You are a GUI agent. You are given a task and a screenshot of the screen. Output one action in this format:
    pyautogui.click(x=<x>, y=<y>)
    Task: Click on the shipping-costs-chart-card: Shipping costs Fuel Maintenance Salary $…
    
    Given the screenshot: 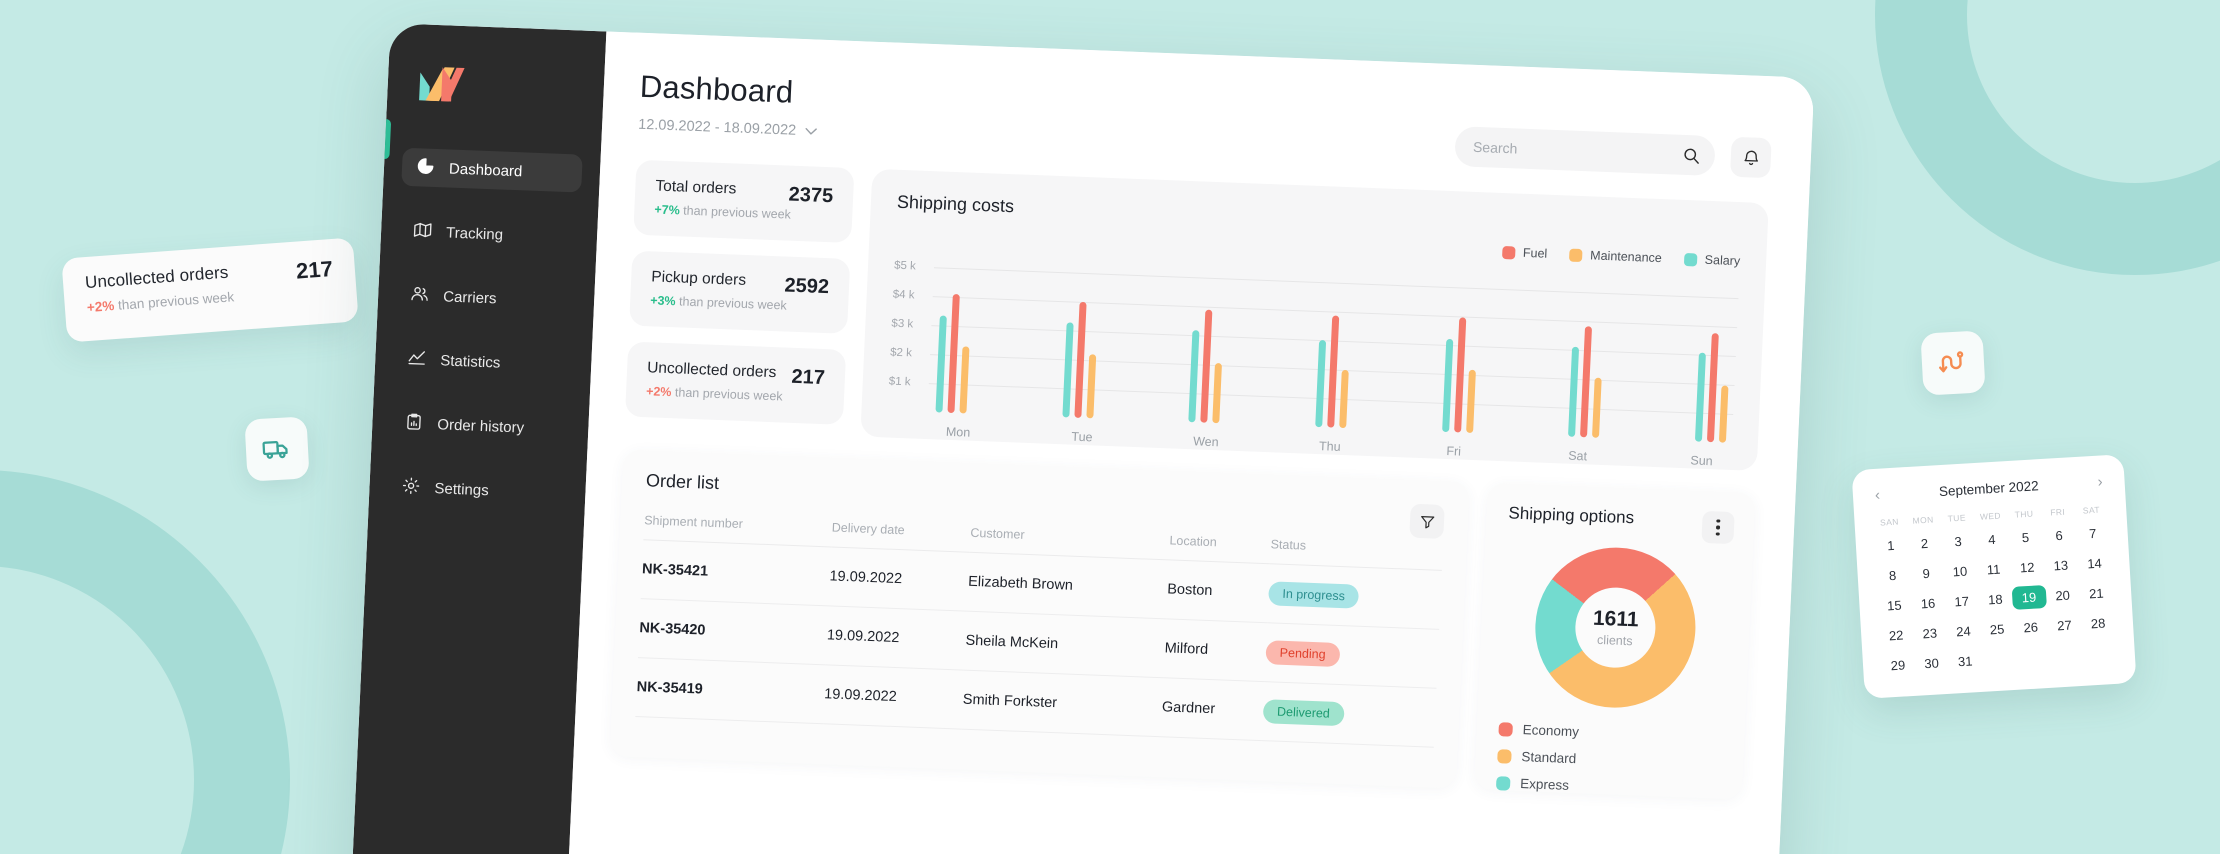 What is the action you would take?
    pyautogui.click(x=1314, y=319)
    